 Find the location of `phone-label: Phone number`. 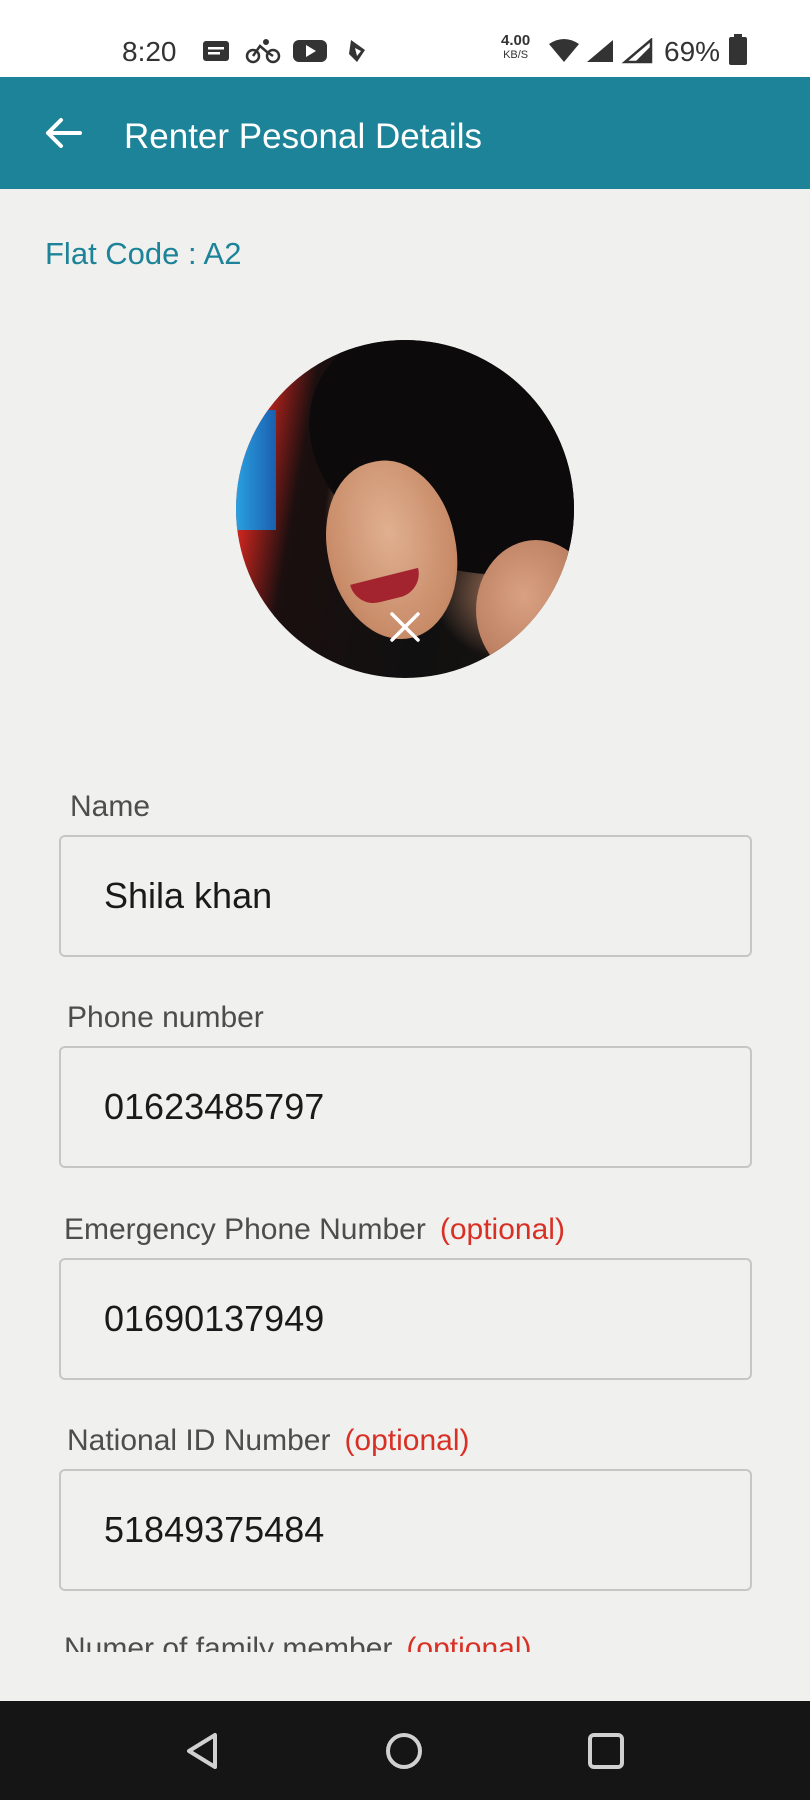

phone-label: Phone number is located at coordinates (165, 1017).